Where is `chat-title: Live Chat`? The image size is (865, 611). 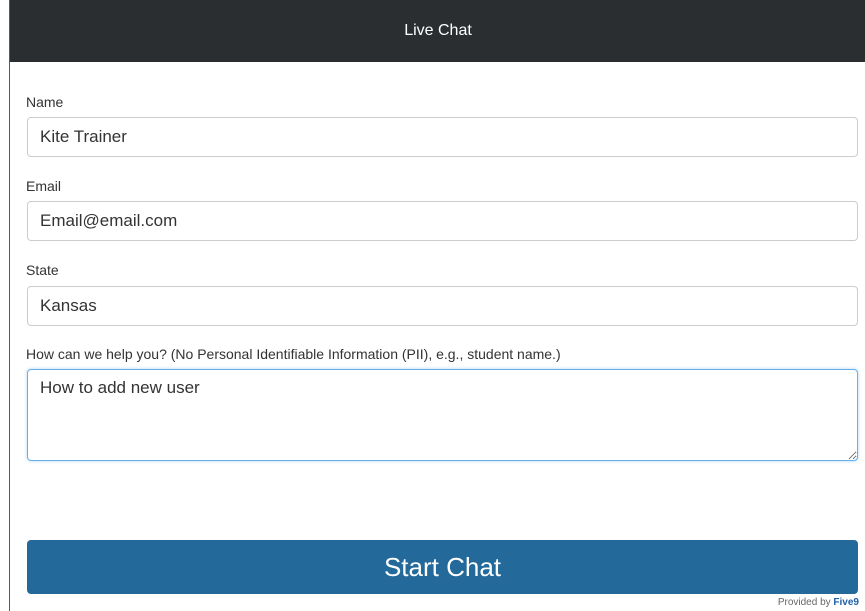 chat-title: Live Chat is located at coordinates (438, 30).